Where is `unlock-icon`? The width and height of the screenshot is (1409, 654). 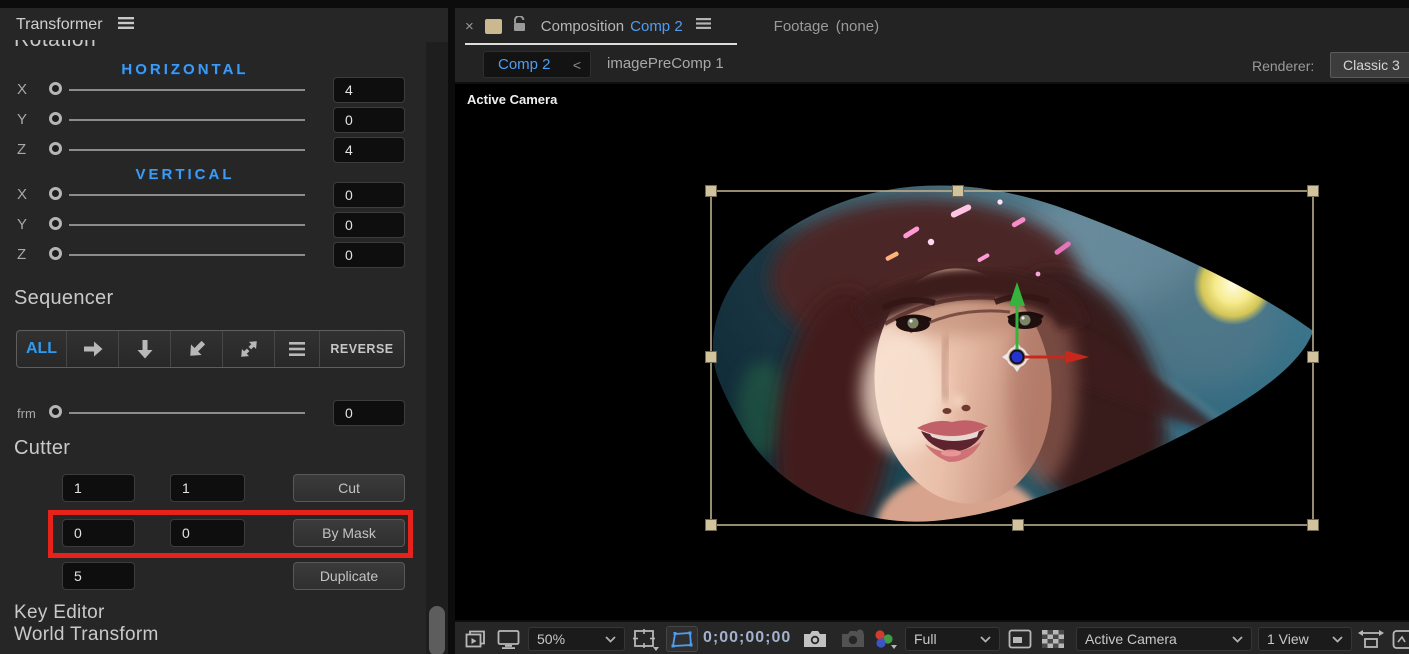 unlock-icon is located at coordinates (519, 25).